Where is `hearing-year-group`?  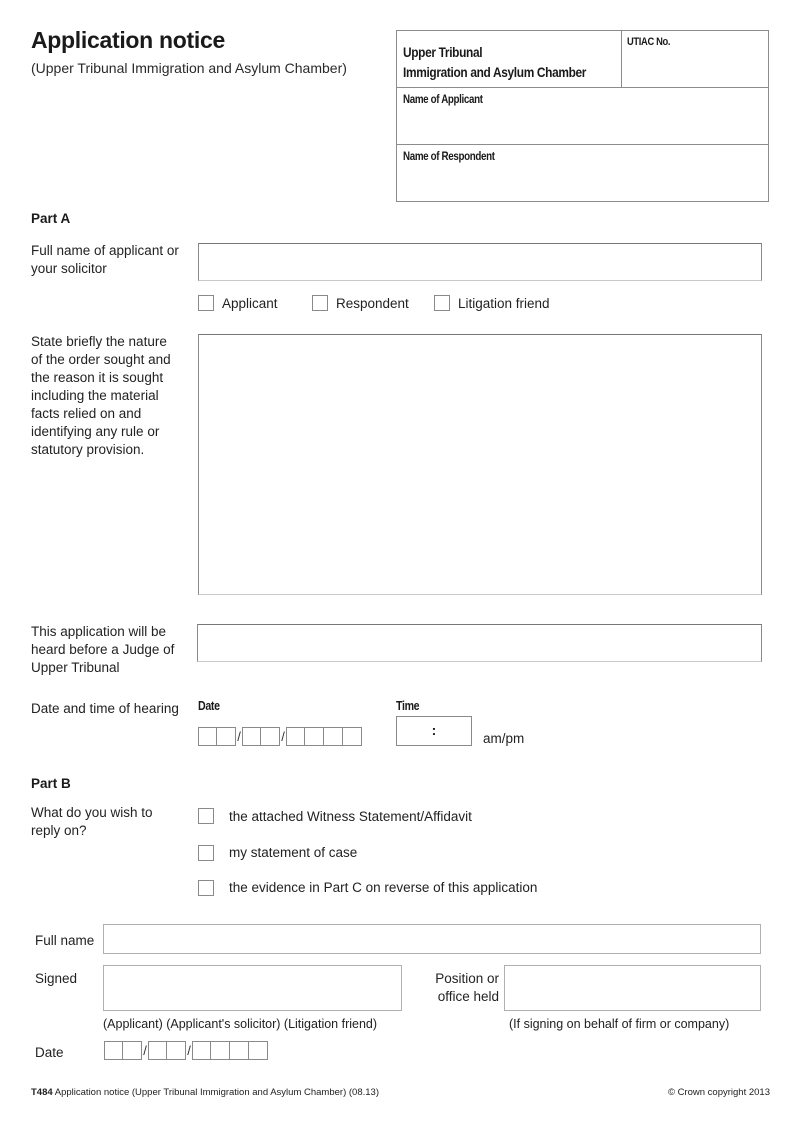
hearing-year-group is located at coordinates (324, 736).